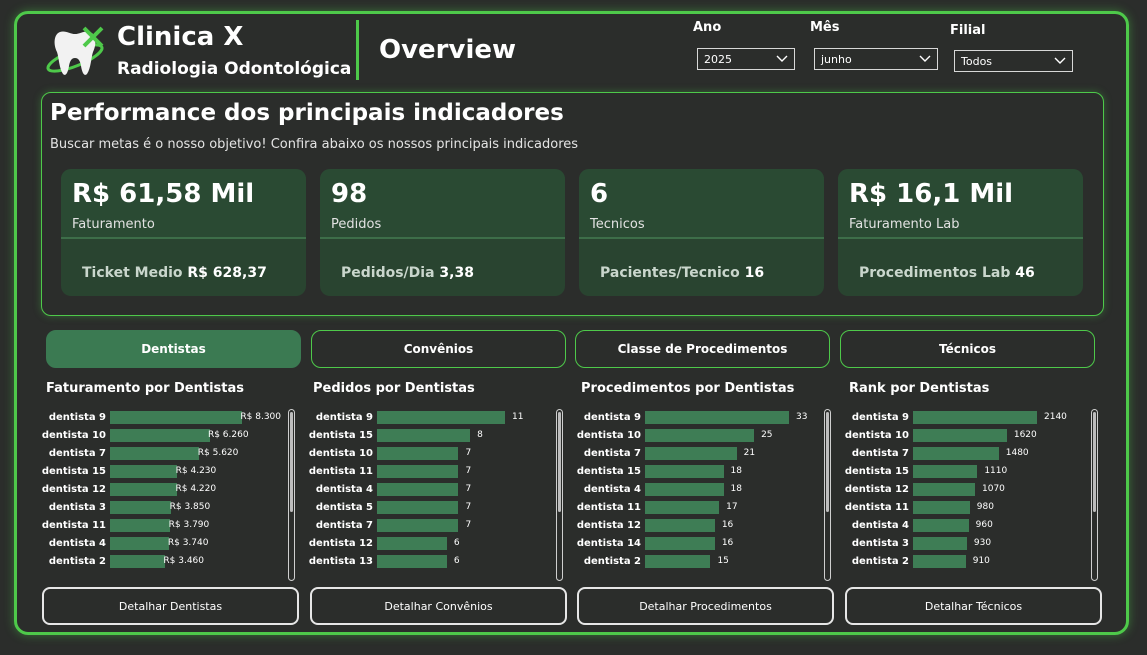 This screenshot has width=1147, height=655. Describe the element at coordinates (925, 58) in the screenshot. I see `chevron-down-icon` at that location.